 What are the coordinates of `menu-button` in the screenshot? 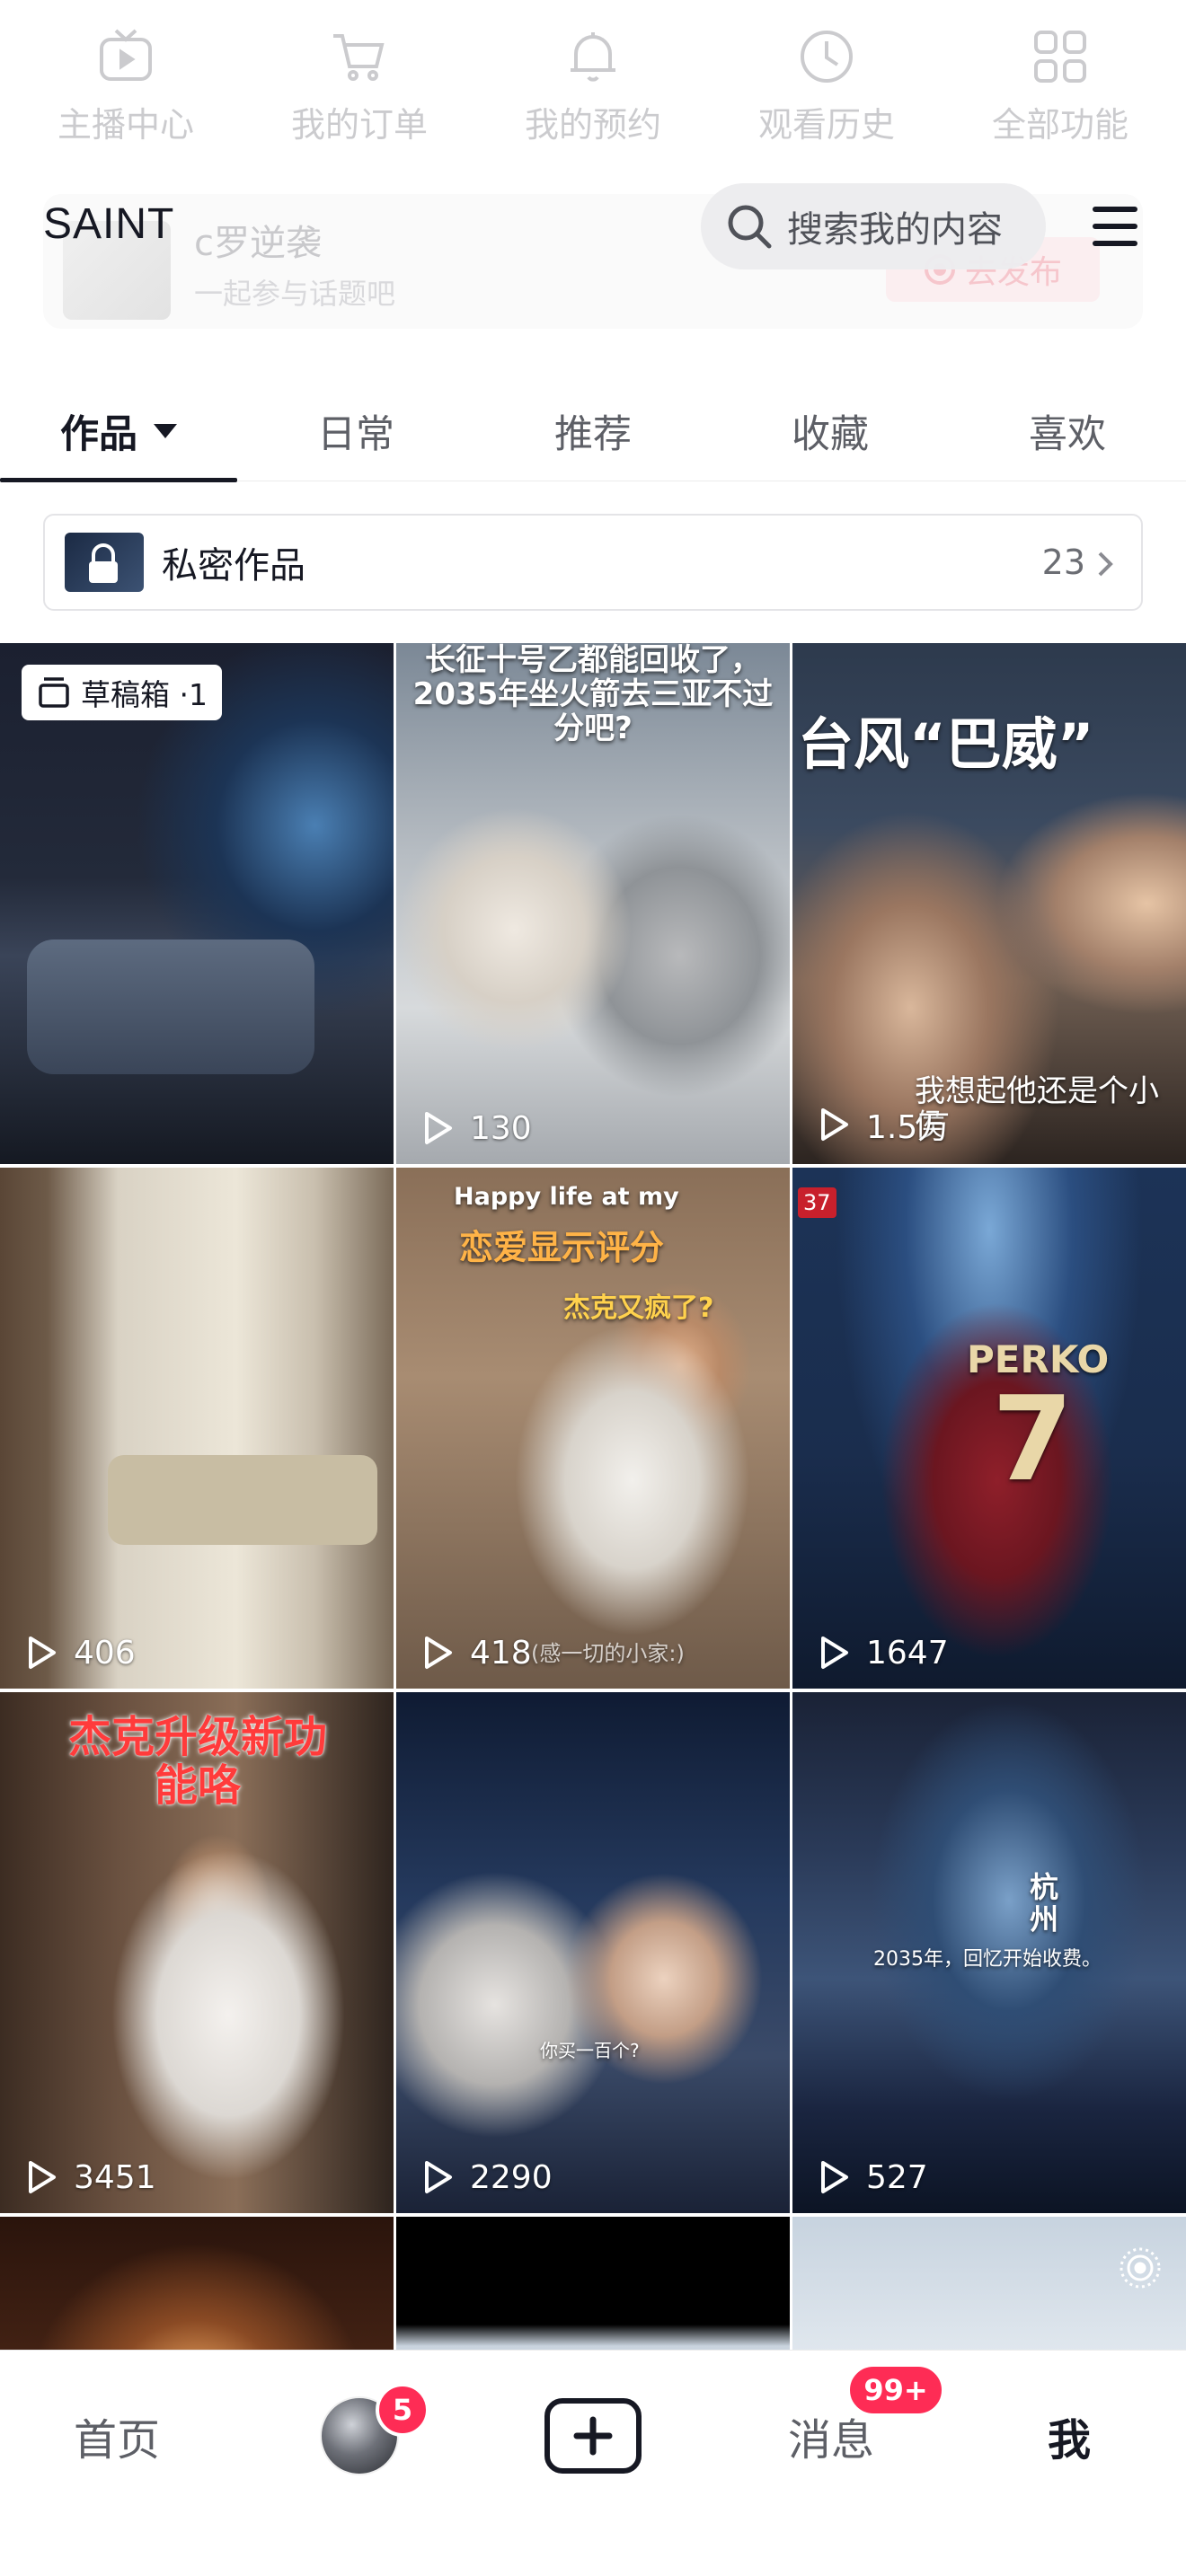 It's located at (1115, 226).